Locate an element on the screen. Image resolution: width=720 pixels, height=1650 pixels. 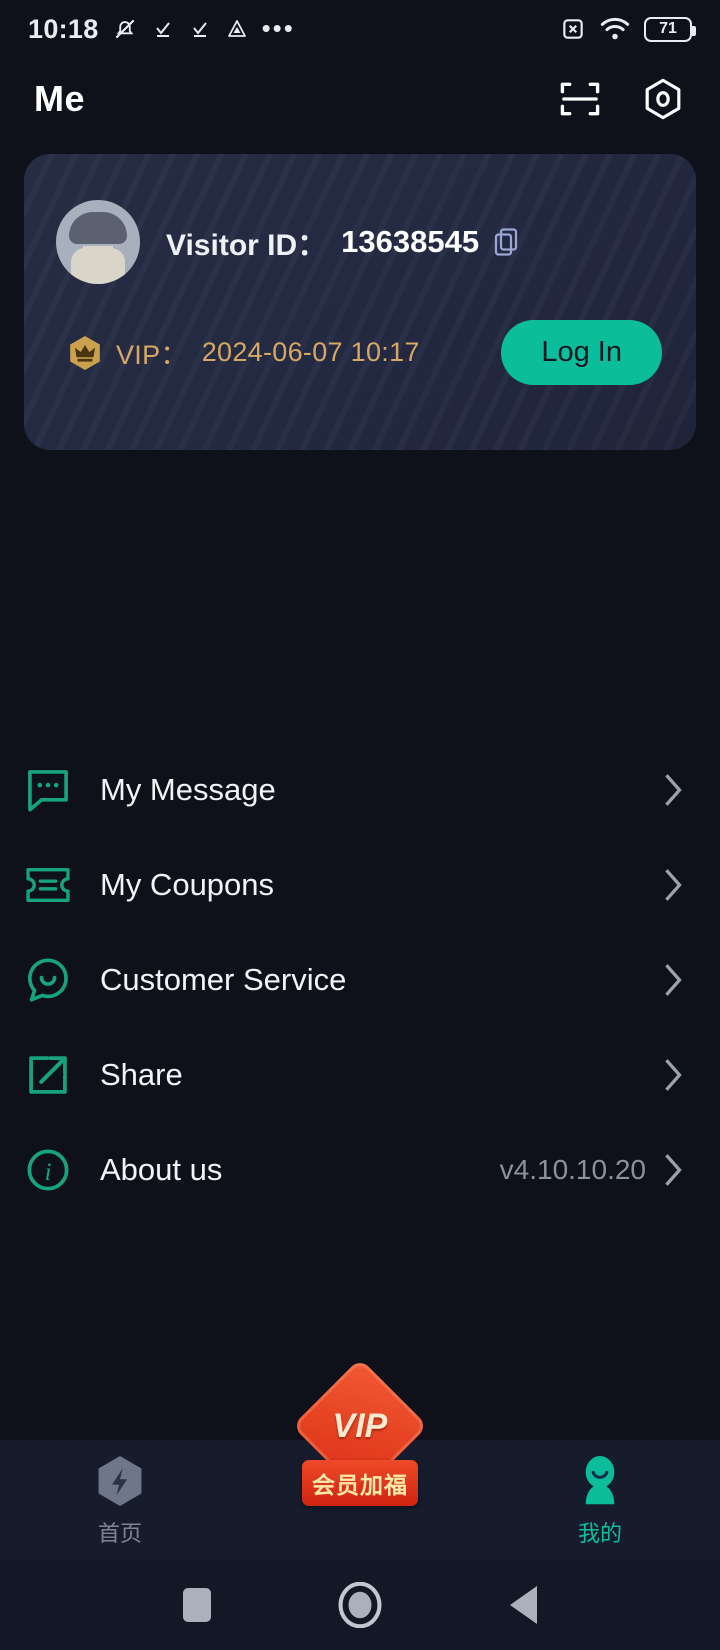
menu-item-label: My Message is located at coordinates (188, 789).